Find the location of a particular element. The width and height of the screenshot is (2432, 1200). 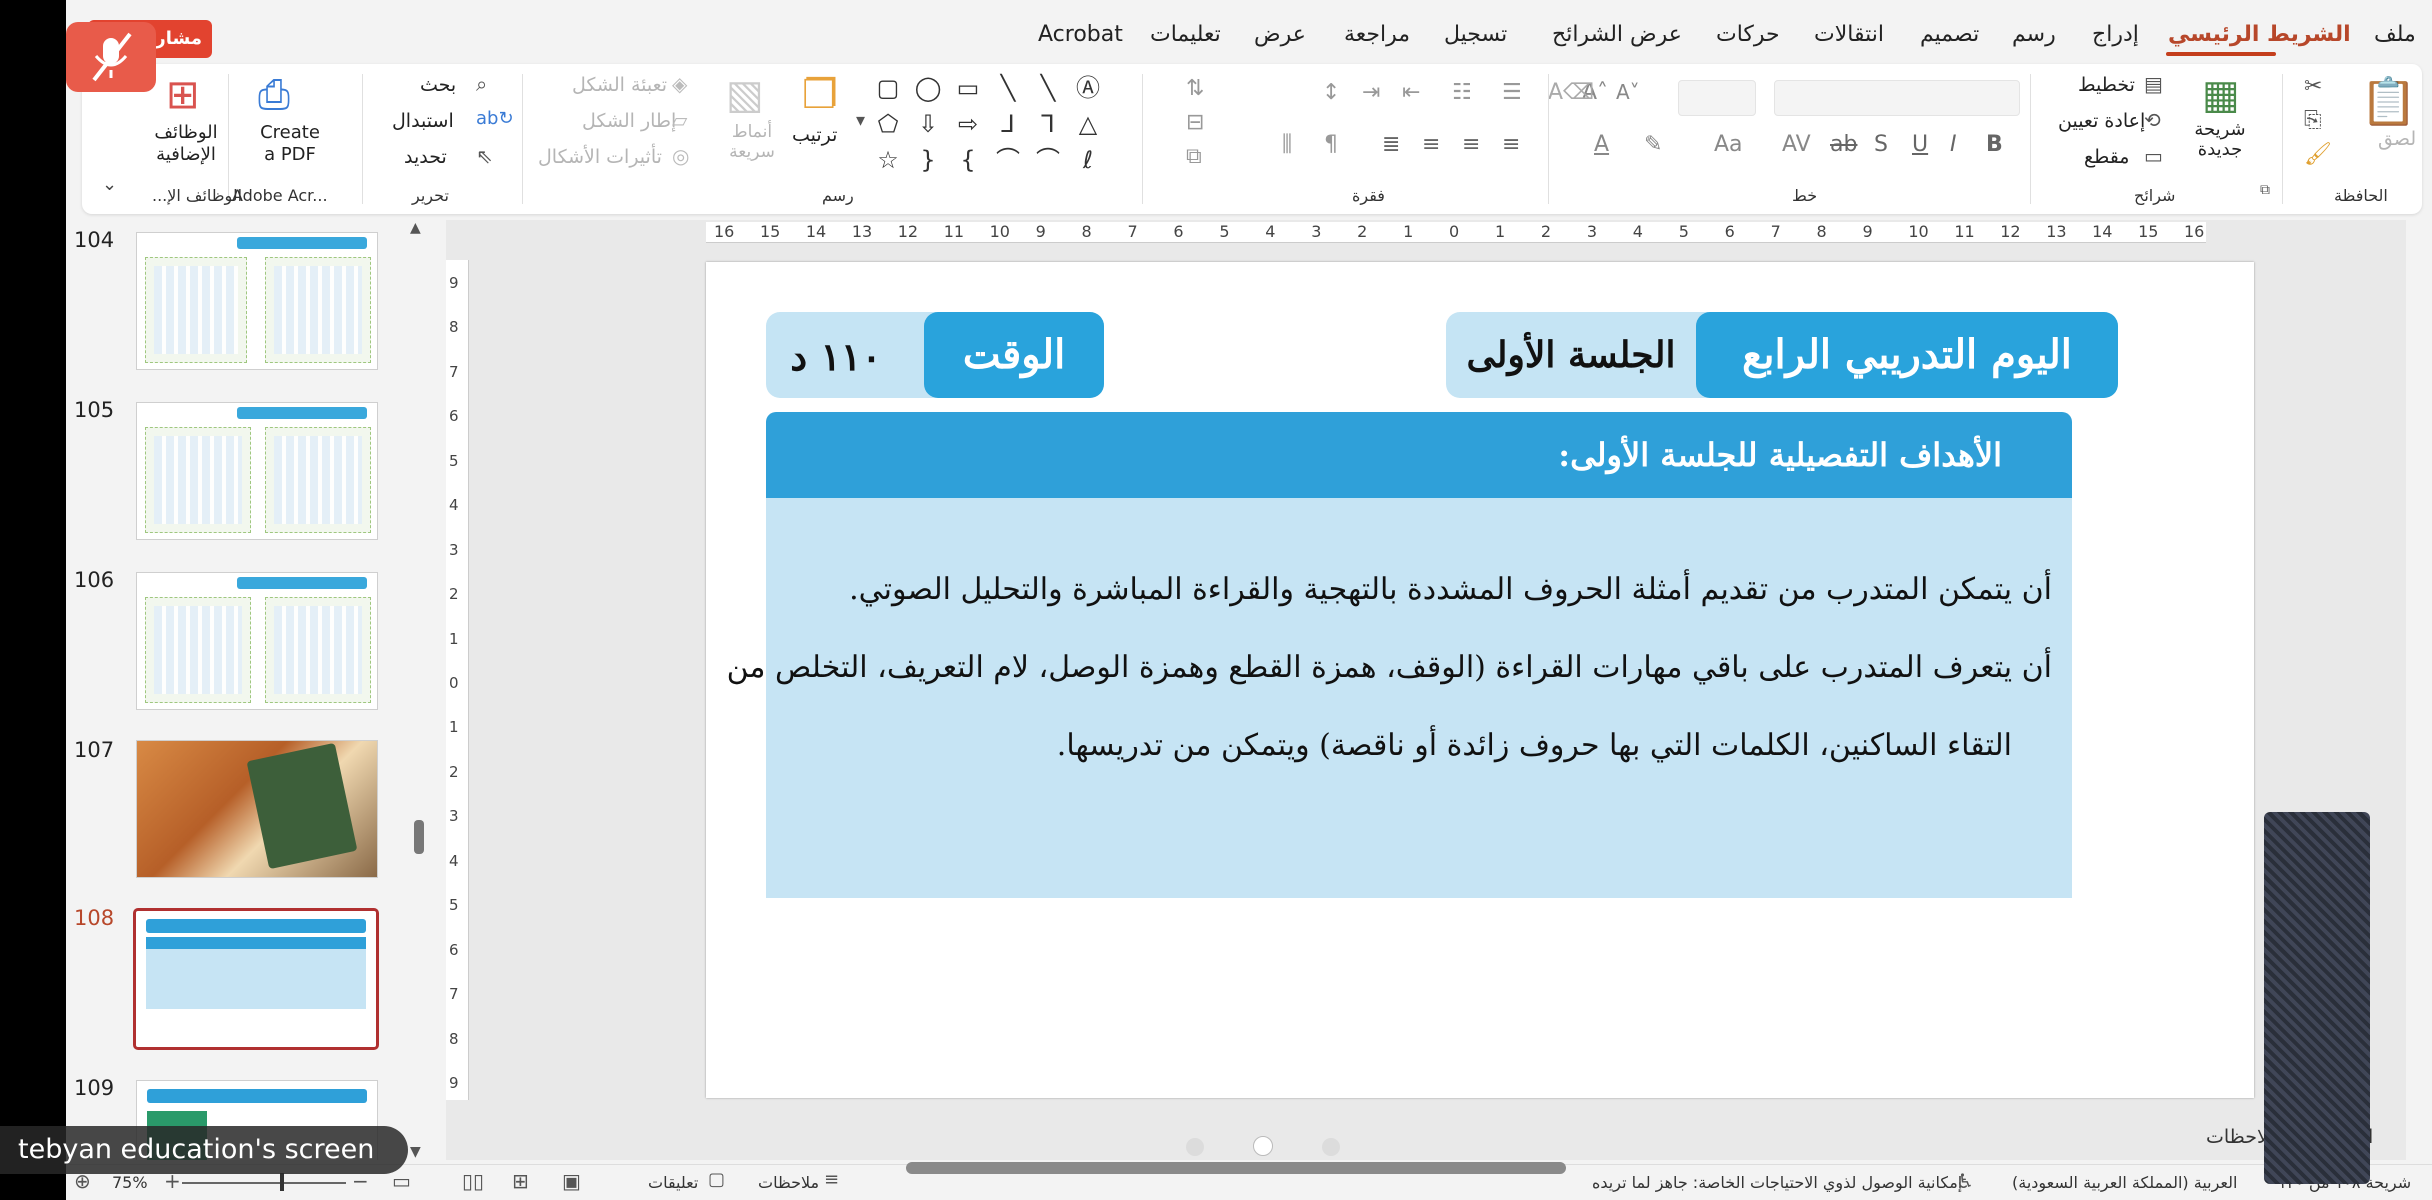

shape-connector-icon: ⅃ is located at coordinates (1008, 124).